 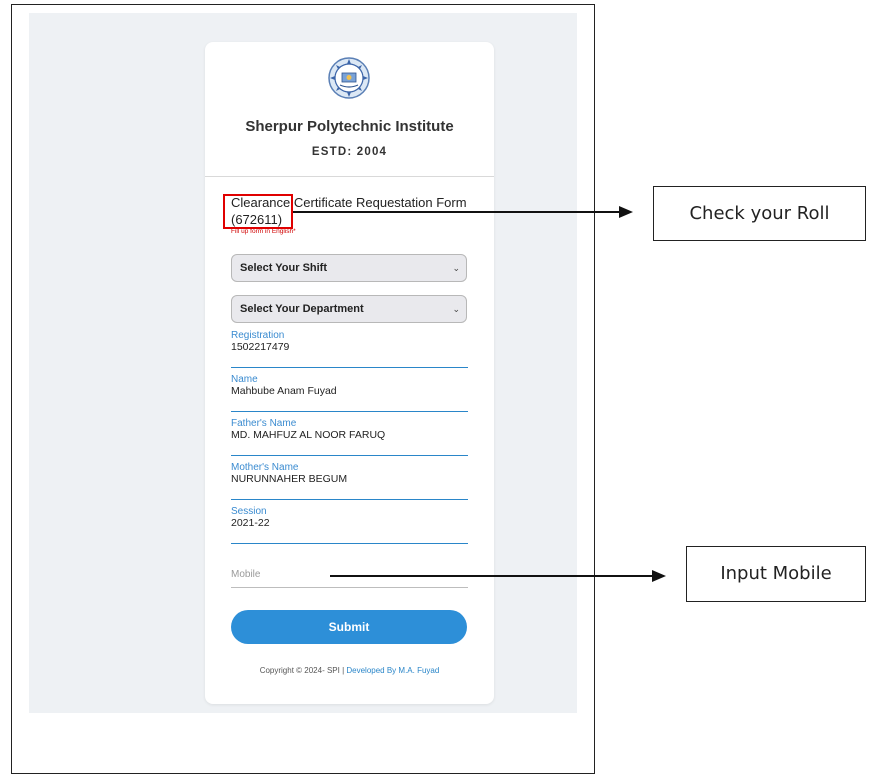 I want to click on name-value: Mahbube Anam Fuyad, so click(x=284, y=391).